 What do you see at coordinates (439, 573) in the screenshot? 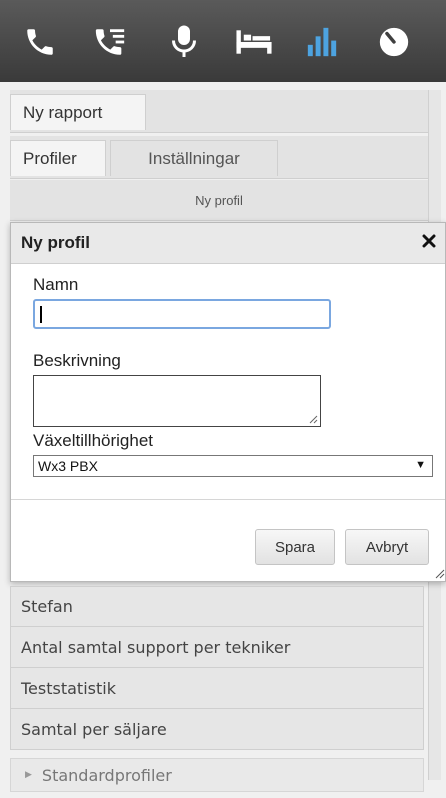
I see `dialog-resize-icon` at bounding box center [439, 573].